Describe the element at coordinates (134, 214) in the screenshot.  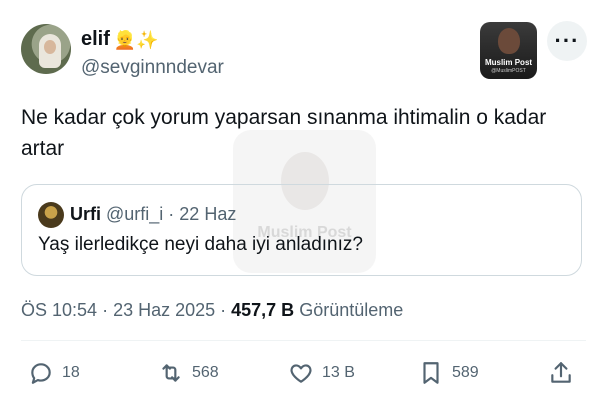
I see `quote-author-handle: @urfi_i` at that location.